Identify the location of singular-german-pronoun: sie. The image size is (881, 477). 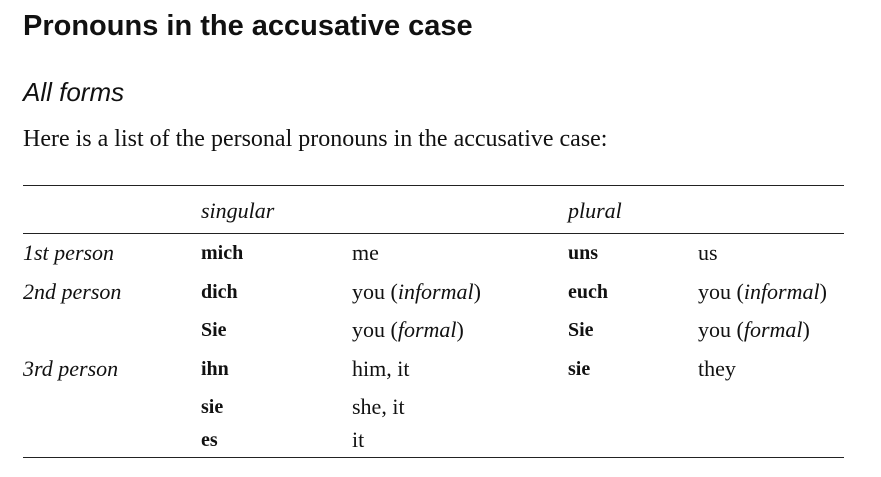
(212, 407).